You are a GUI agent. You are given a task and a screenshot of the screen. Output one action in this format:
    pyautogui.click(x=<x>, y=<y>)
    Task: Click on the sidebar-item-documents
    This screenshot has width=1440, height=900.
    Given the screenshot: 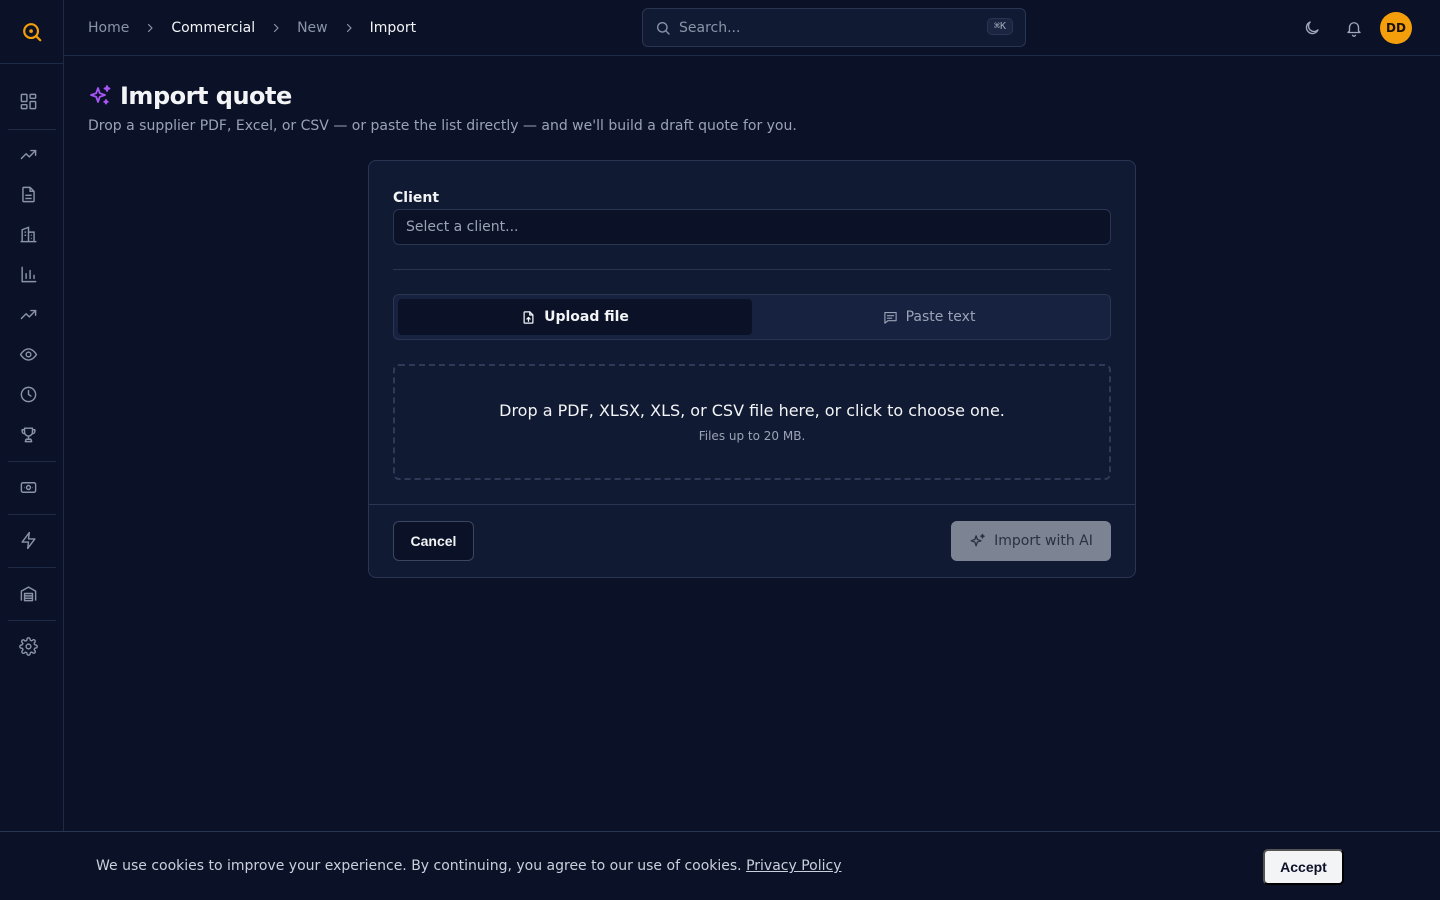 What is the action you would take?
    pyautogui.click(x=28, y=194)
    